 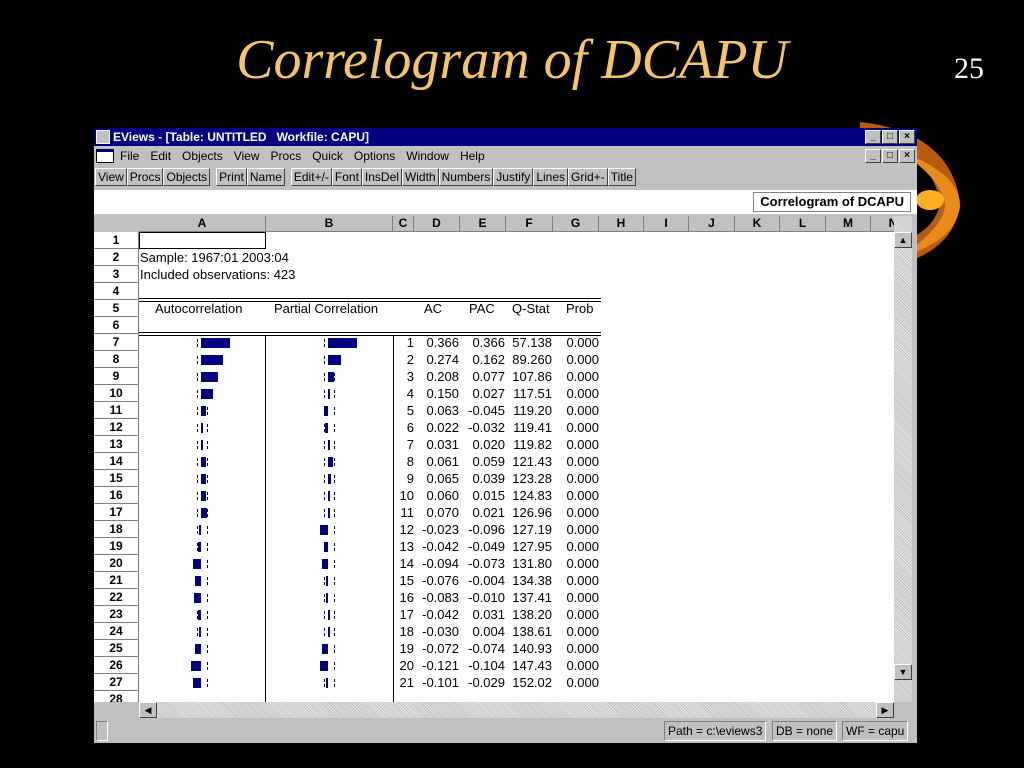 What do you see at coordinates (116, 291) in the screenshot?
I see `row-header: 4` at bounding box center [116, 291].